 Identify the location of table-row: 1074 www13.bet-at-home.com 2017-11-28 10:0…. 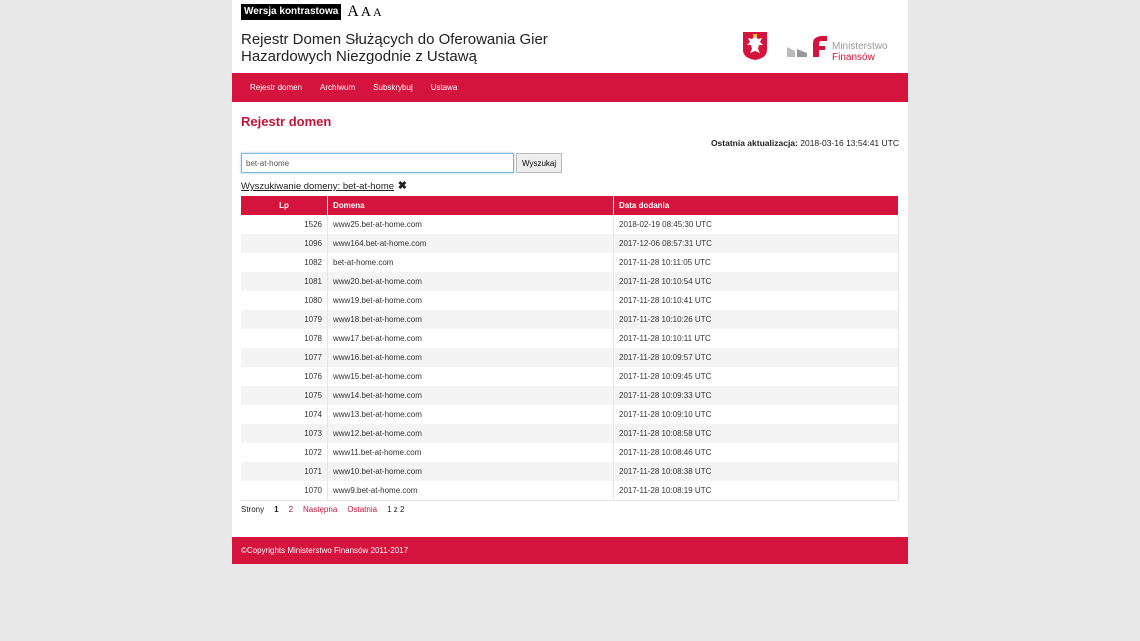
(570, 414).